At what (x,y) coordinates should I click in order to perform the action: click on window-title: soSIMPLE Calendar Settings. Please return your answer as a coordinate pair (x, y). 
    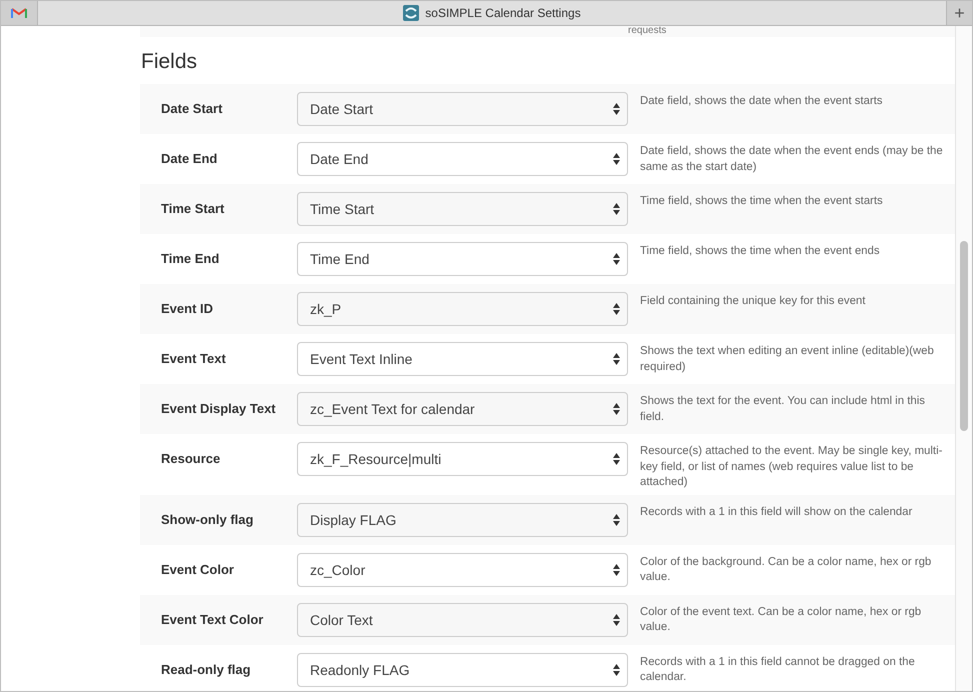
    Looking at the image, I should click on (503, 13).